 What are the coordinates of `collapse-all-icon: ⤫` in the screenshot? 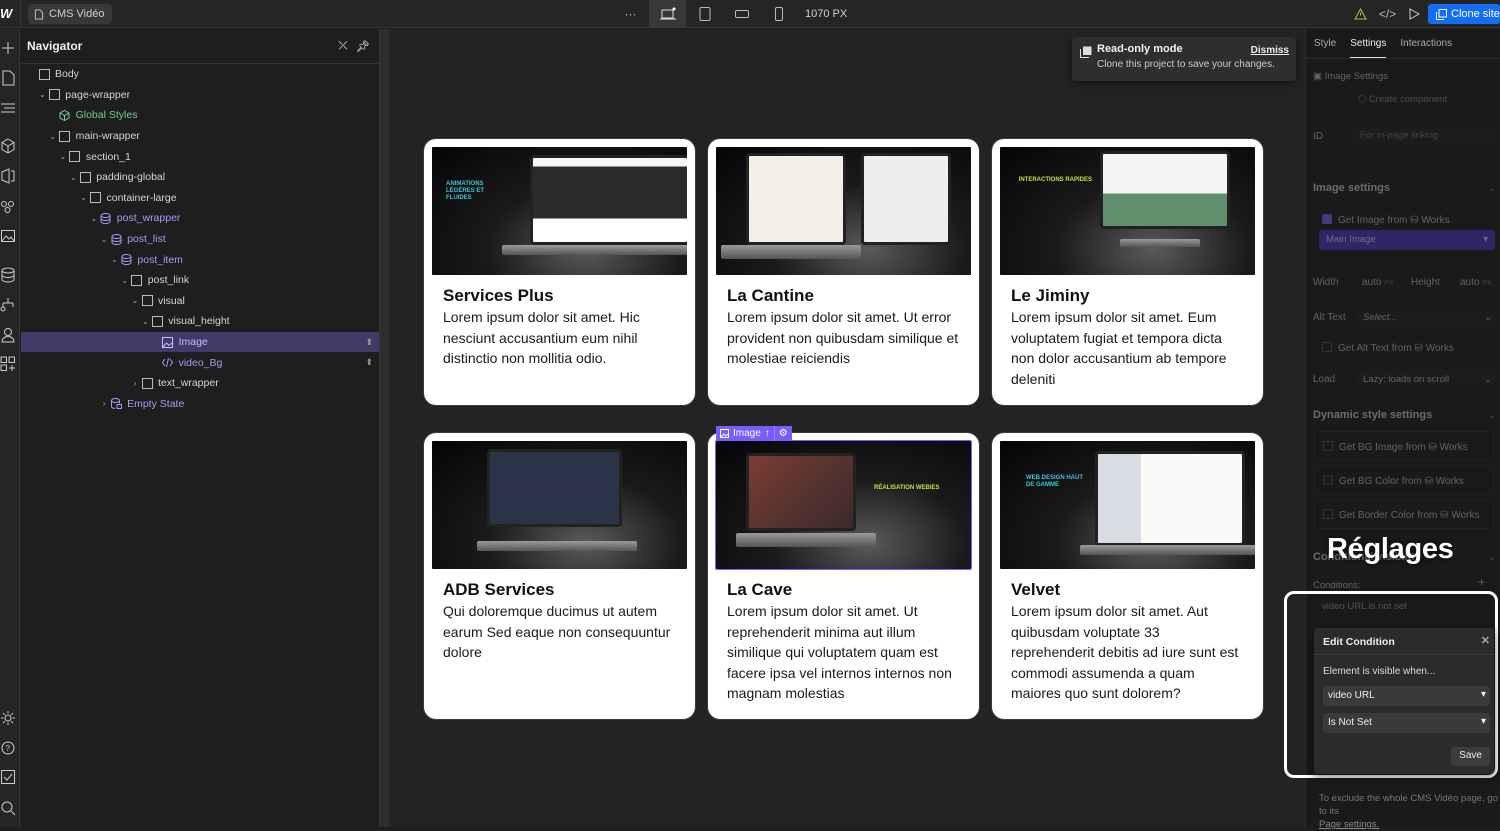 It's located at (343, 46).